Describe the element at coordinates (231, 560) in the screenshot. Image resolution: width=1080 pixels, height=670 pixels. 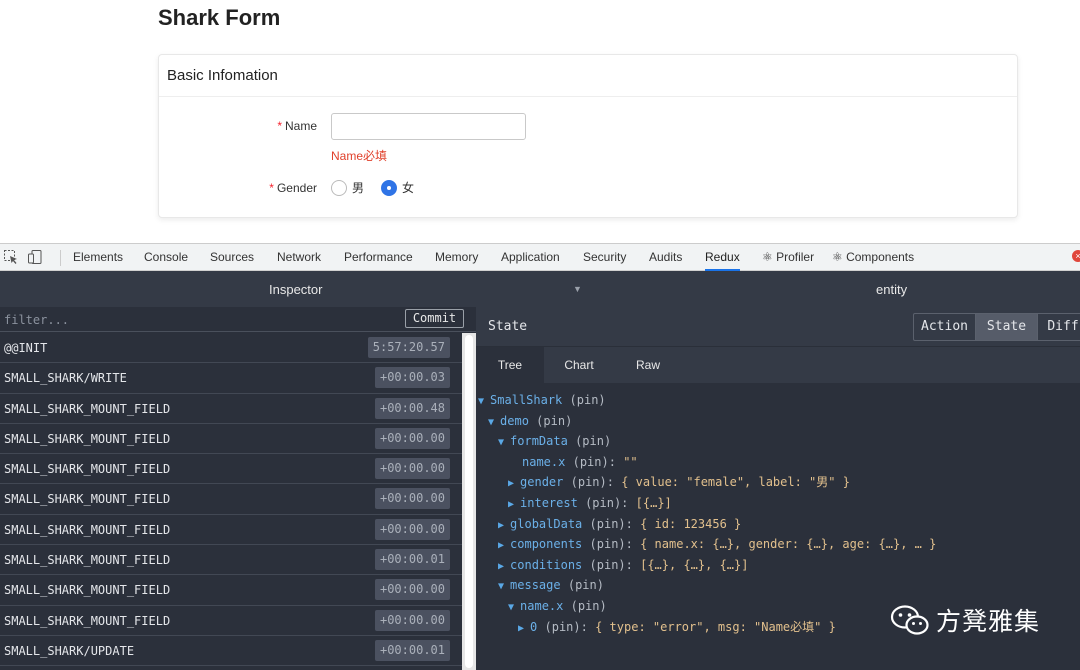
I see `action-row: SMALL_SHARK_MOUNT_FIELD +00:00.01` at that location.